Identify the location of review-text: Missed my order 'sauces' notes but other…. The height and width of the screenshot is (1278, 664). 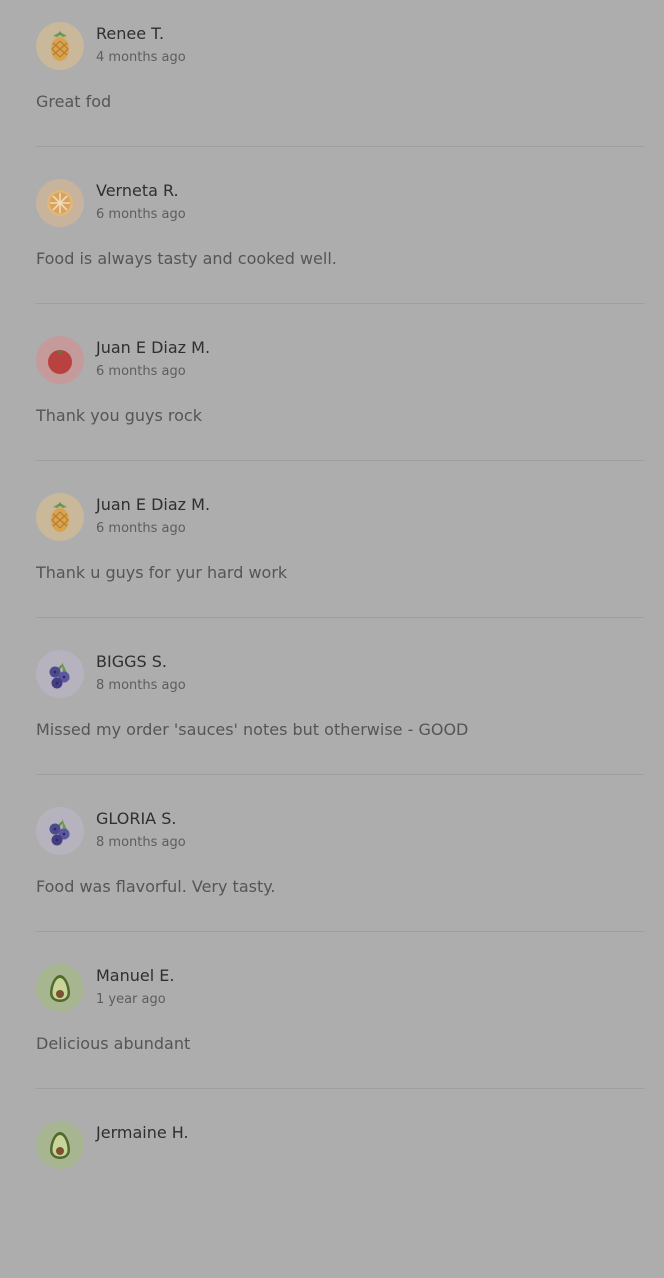
(252, 729).